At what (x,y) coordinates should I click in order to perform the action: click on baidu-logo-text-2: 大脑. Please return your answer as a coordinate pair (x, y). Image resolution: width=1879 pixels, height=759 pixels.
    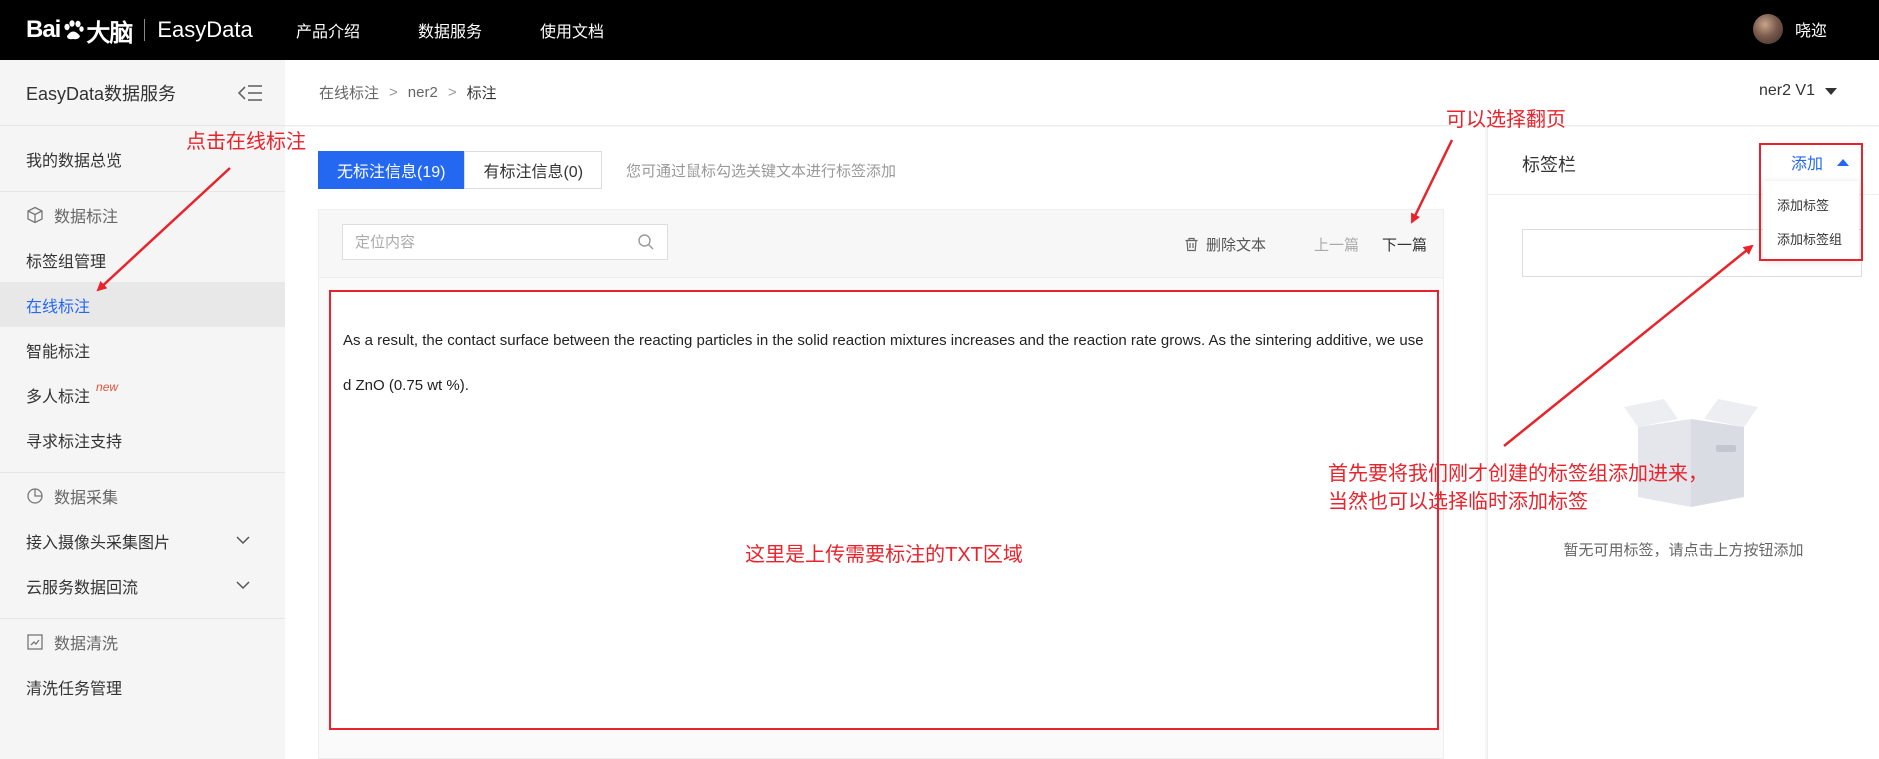
    Looking at the image, I should click on (109, 33).